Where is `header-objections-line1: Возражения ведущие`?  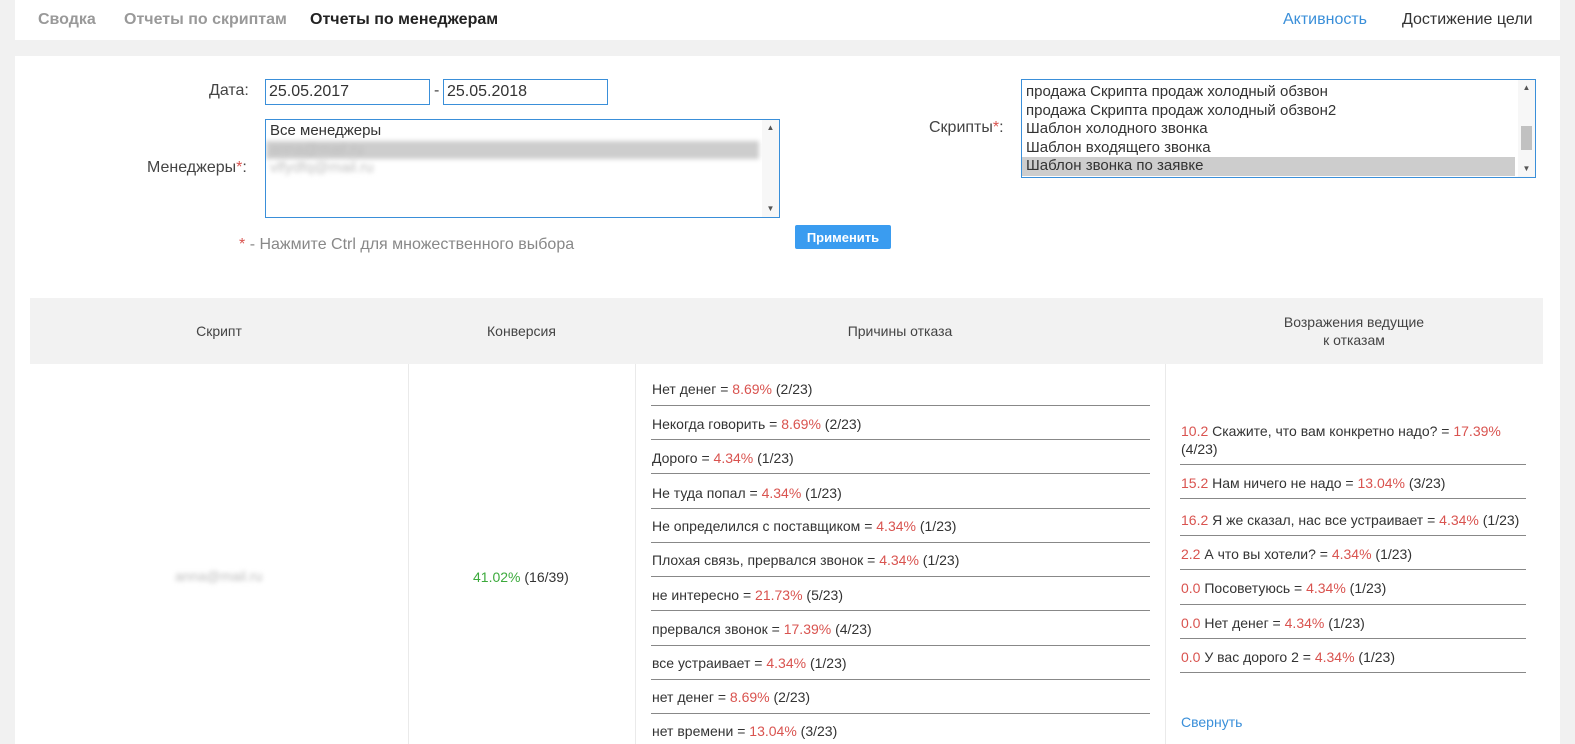 header-objections-line1: Возражения ведущие is located at coordinates (1354, 322).